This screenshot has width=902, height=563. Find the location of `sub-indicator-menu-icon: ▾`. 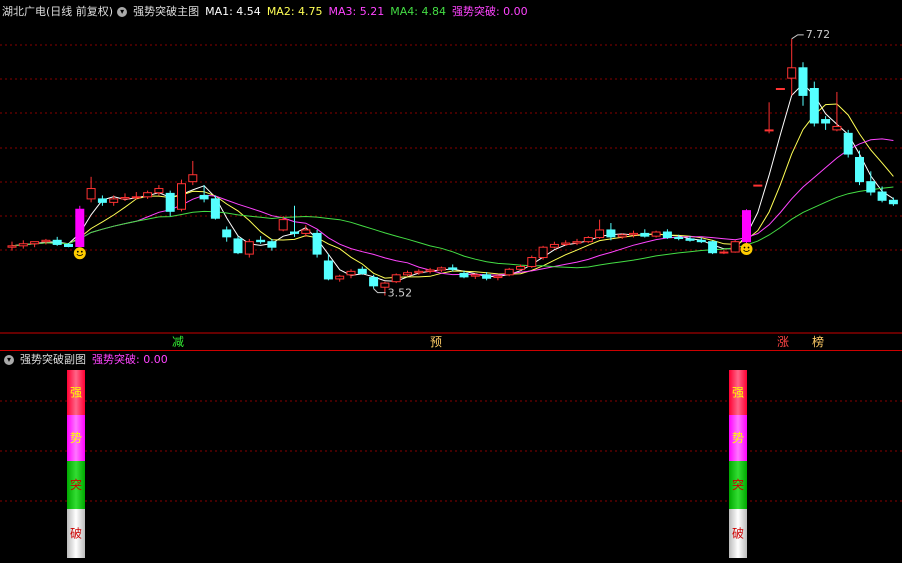

sub-indicator-menu-icon: ▾ is located at coordinates (9, 360).